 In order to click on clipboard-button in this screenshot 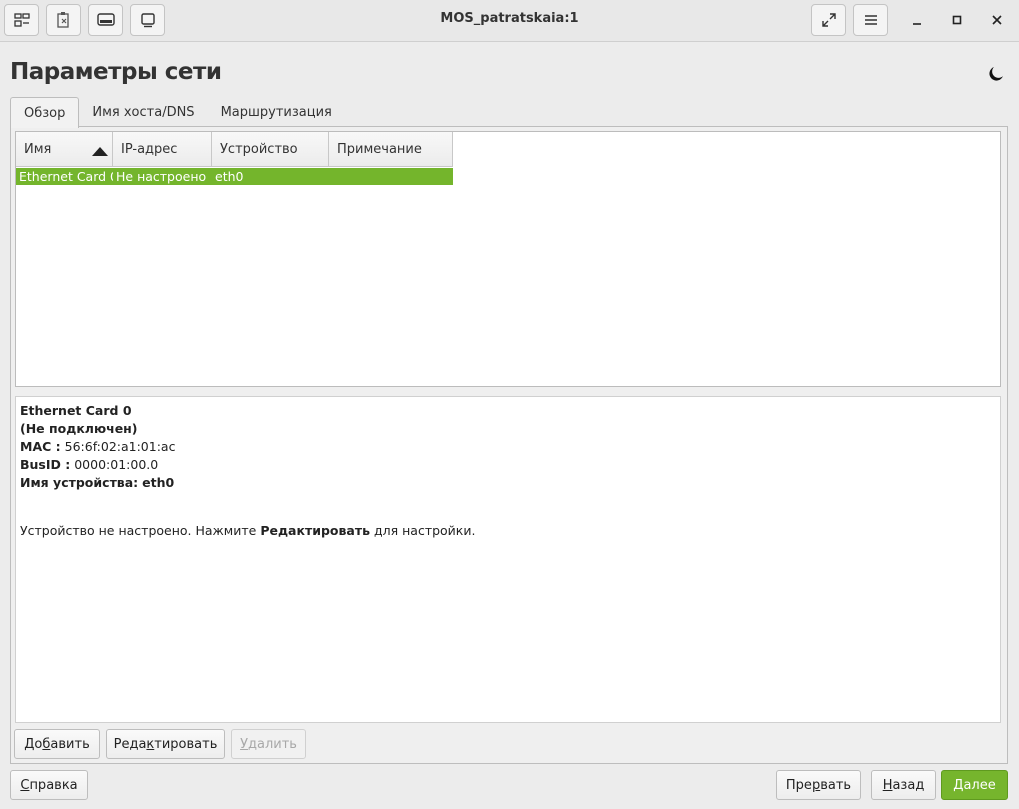, I will do `click(63, 20)`.